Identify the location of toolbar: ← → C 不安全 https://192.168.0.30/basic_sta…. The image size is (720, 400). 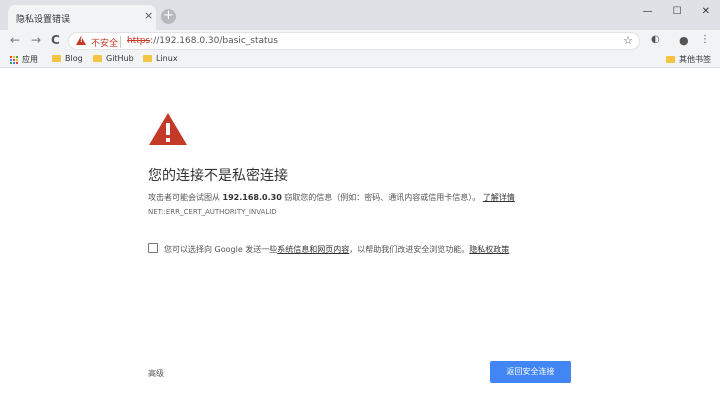
(360, 41).